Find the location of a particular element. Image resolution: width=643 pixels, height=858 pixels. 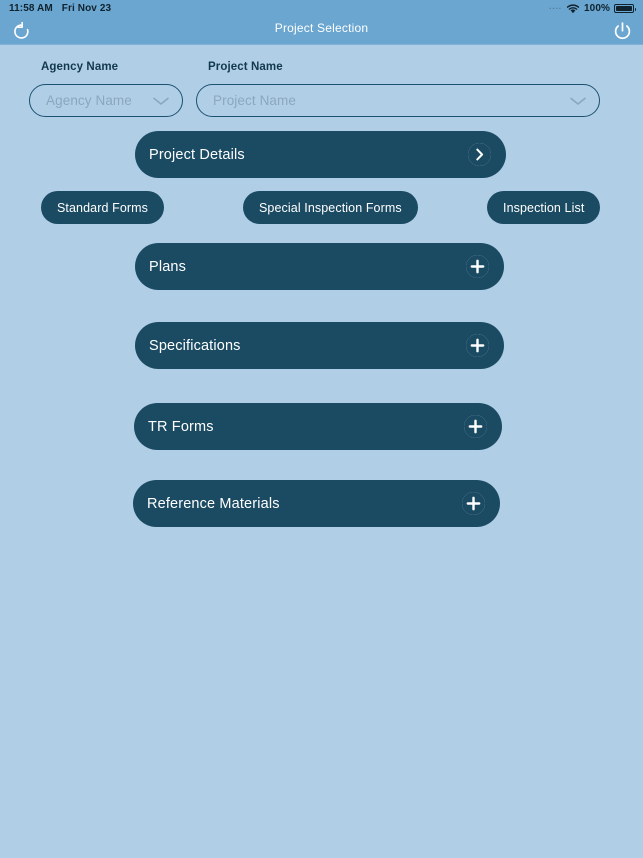

page-title: Project Selection is located at coordinates (321, 28).